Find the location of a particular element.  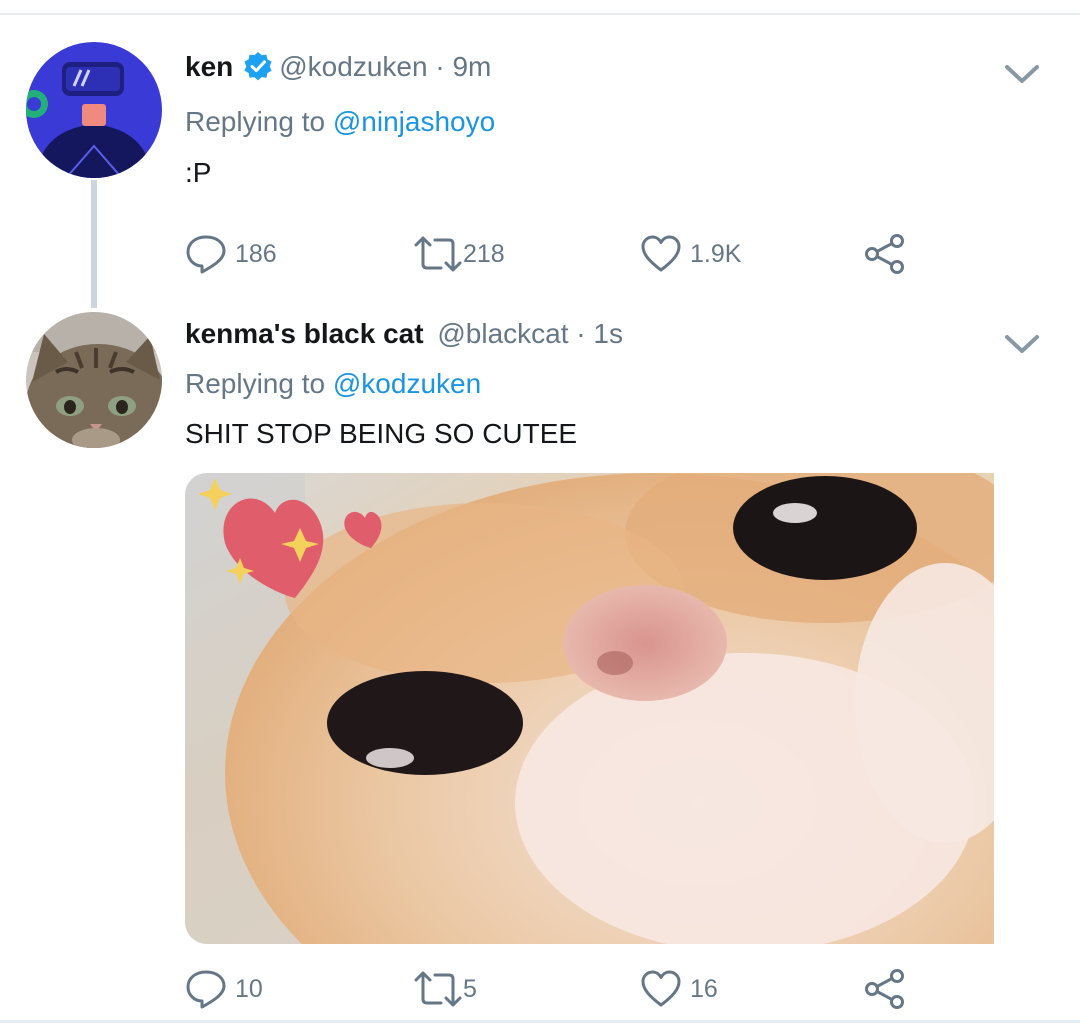

tweet-text: :P is located at coordinates (198, 172).